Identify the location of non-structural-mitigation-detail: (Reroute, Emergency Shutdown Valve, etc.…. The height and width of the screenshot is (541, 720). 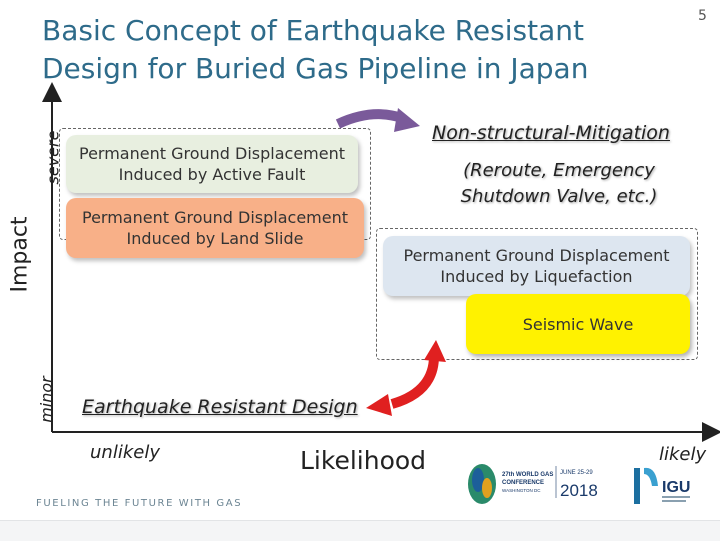
(559, 183).